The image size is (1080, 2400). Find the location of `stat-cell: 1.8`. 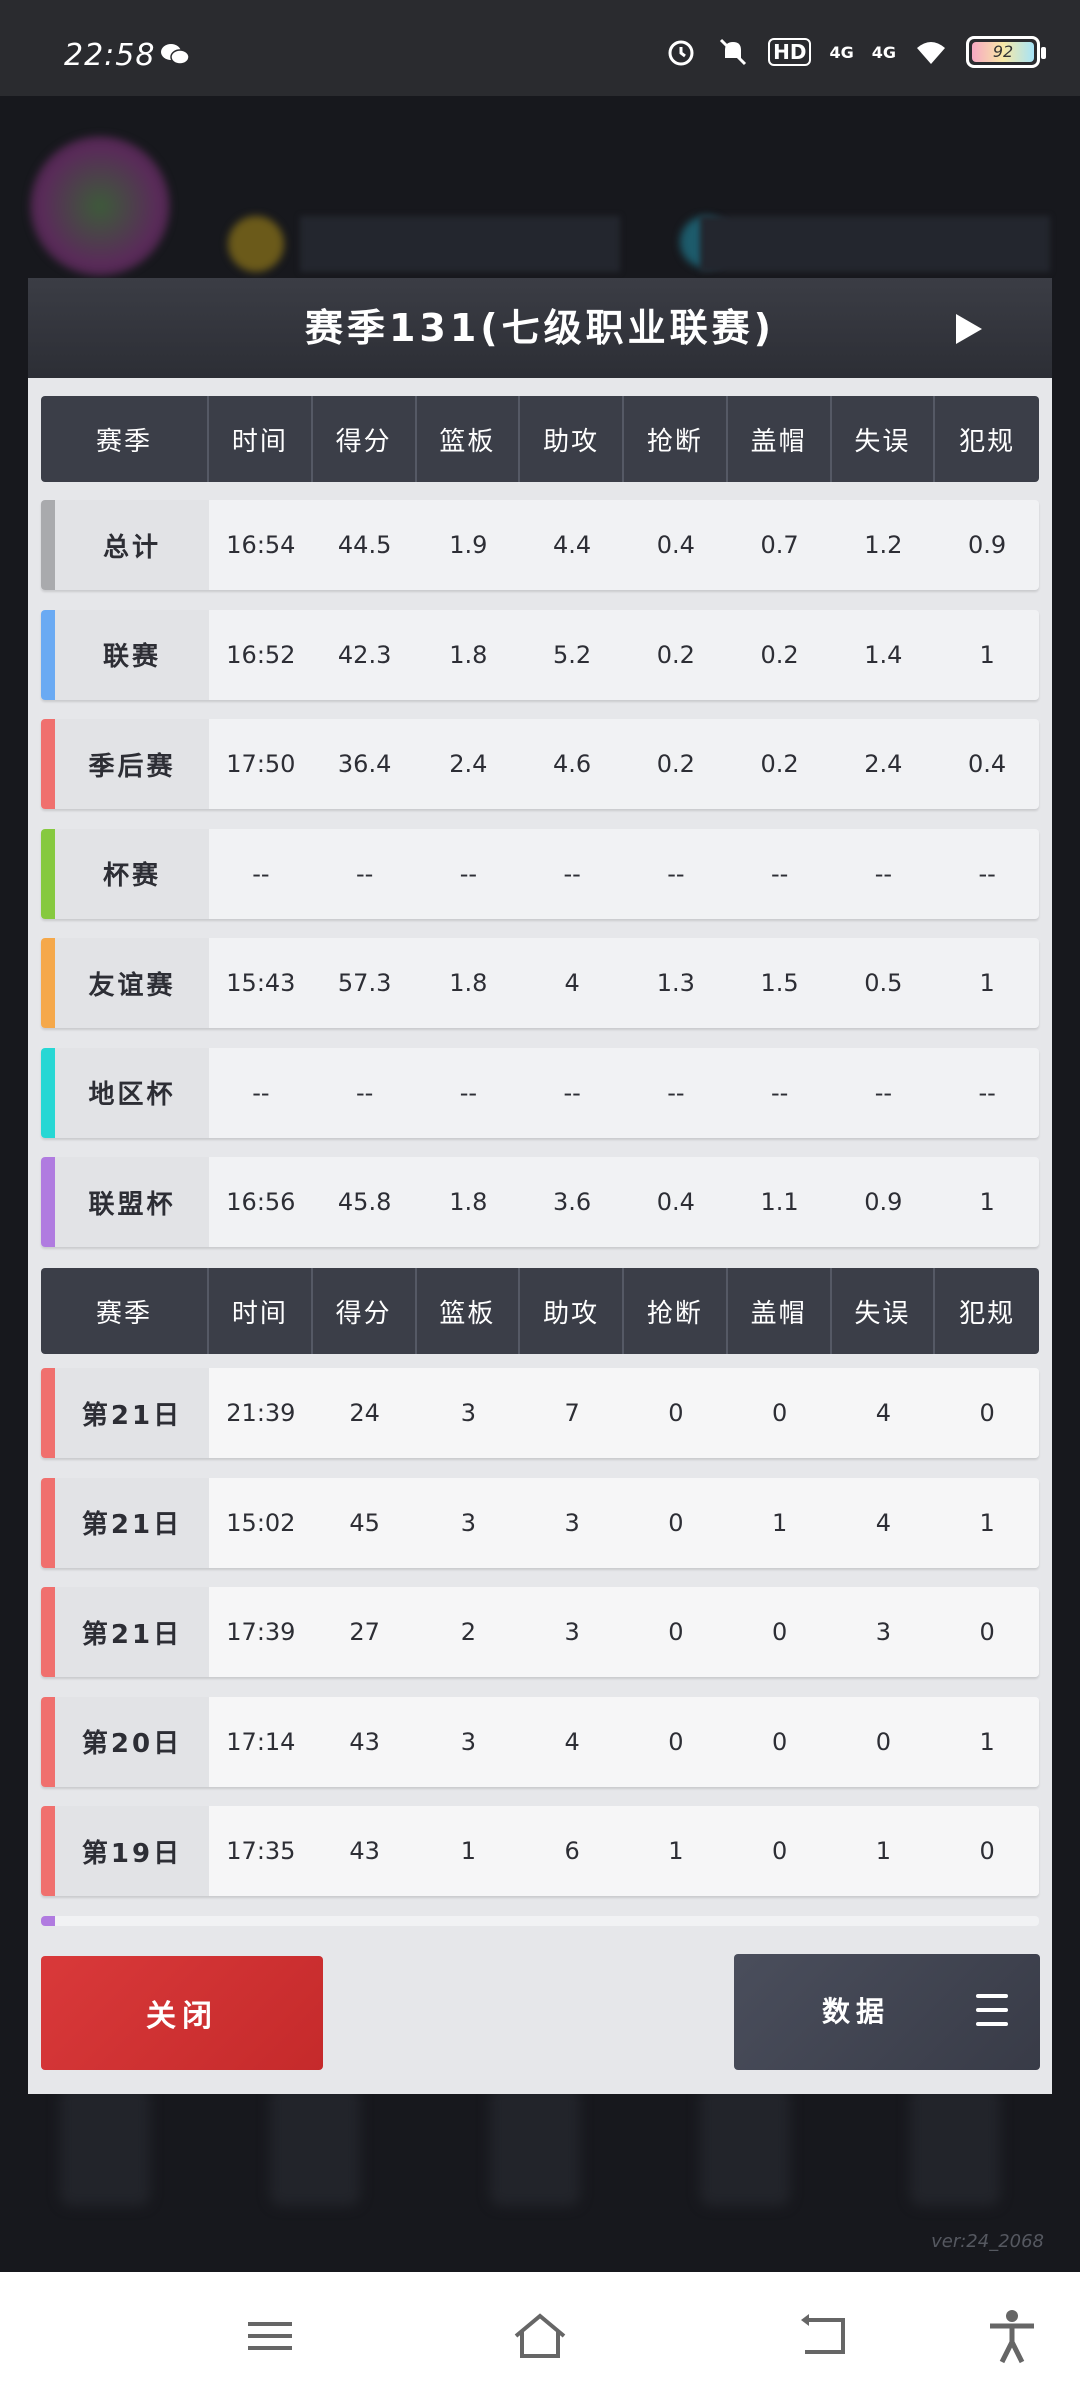

stat-cell: 1.8 is located at coordinates (468, 1202).